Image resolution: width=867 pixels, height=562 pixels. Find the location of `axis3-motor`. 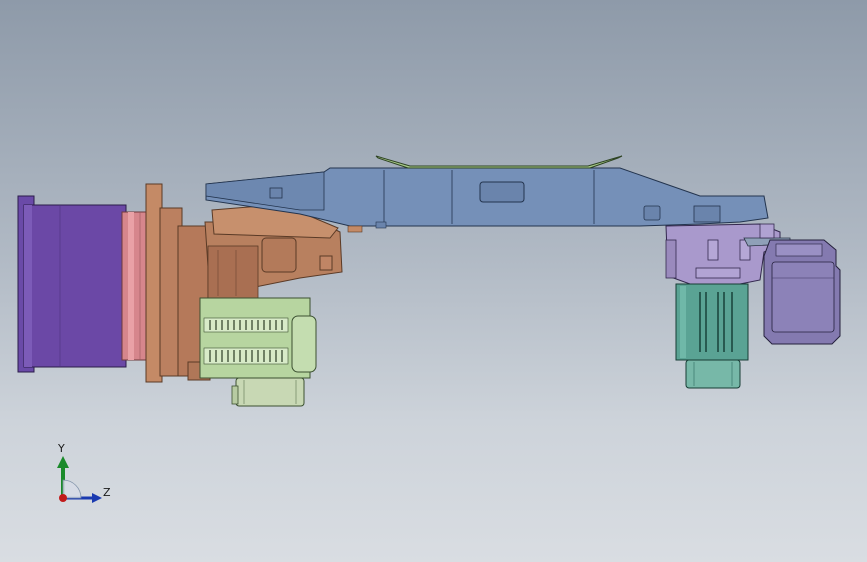

axis3-motor is located at coordinates (712, 336).